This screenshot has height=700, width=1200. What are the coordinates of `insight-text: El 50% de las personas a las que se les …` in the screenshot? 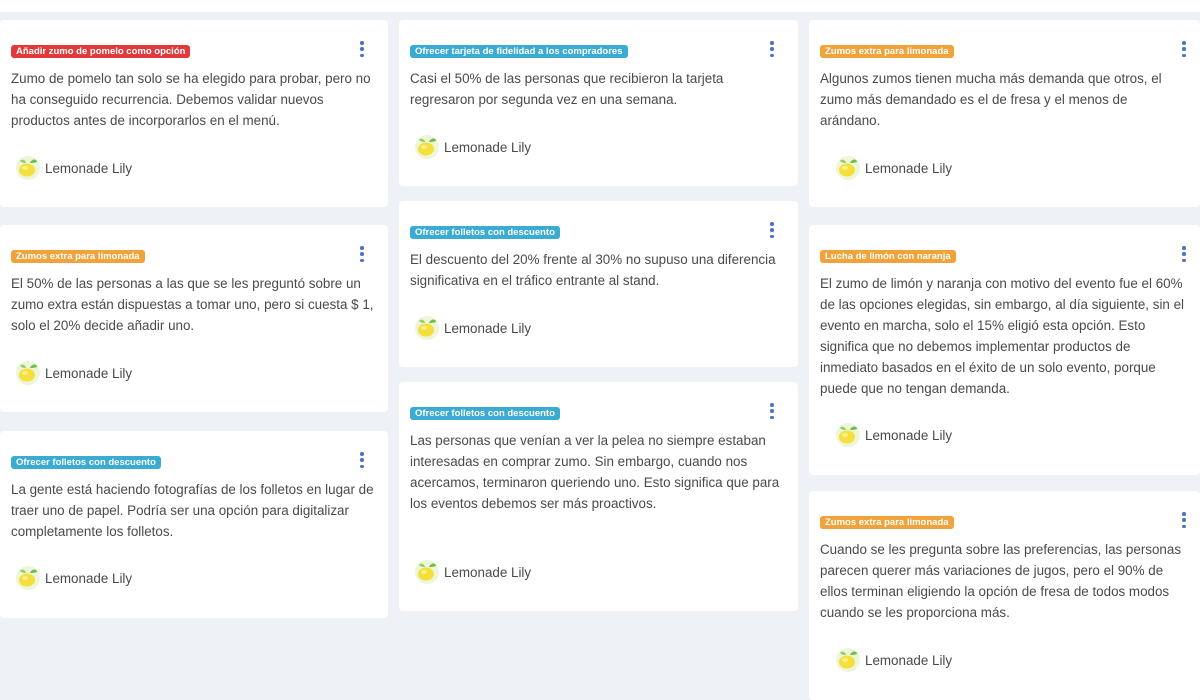 It's located at (192, 304).